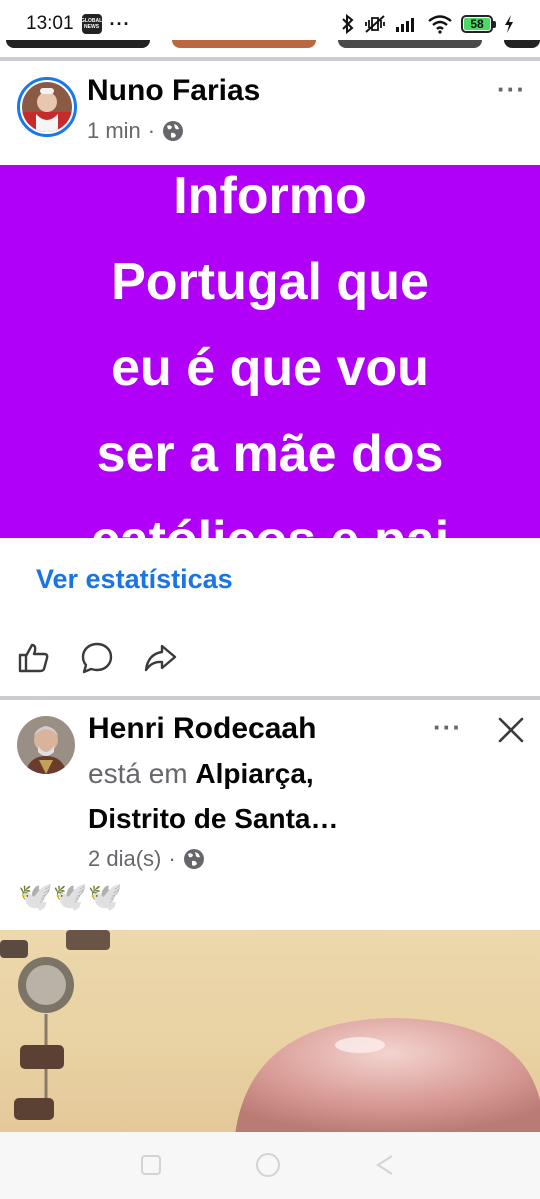  I want to click on stories-strip, so click(270, 45).